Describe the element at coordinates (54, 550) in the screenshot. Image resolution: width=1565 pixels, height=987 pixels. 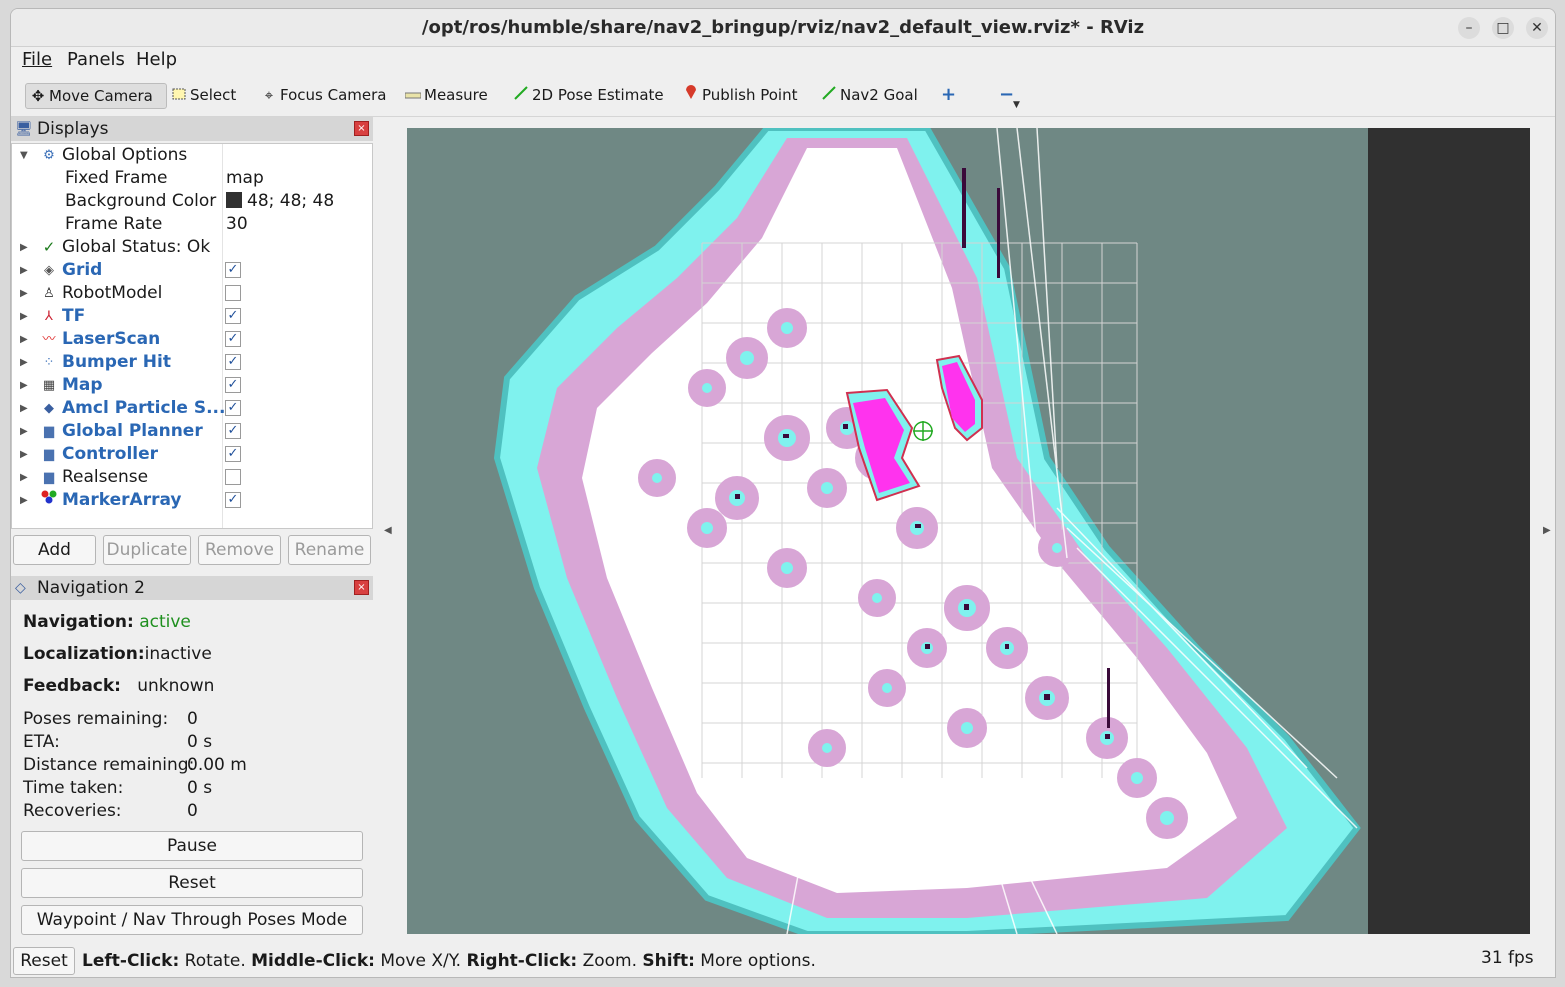
I see `add-display-button: Add` at that location.